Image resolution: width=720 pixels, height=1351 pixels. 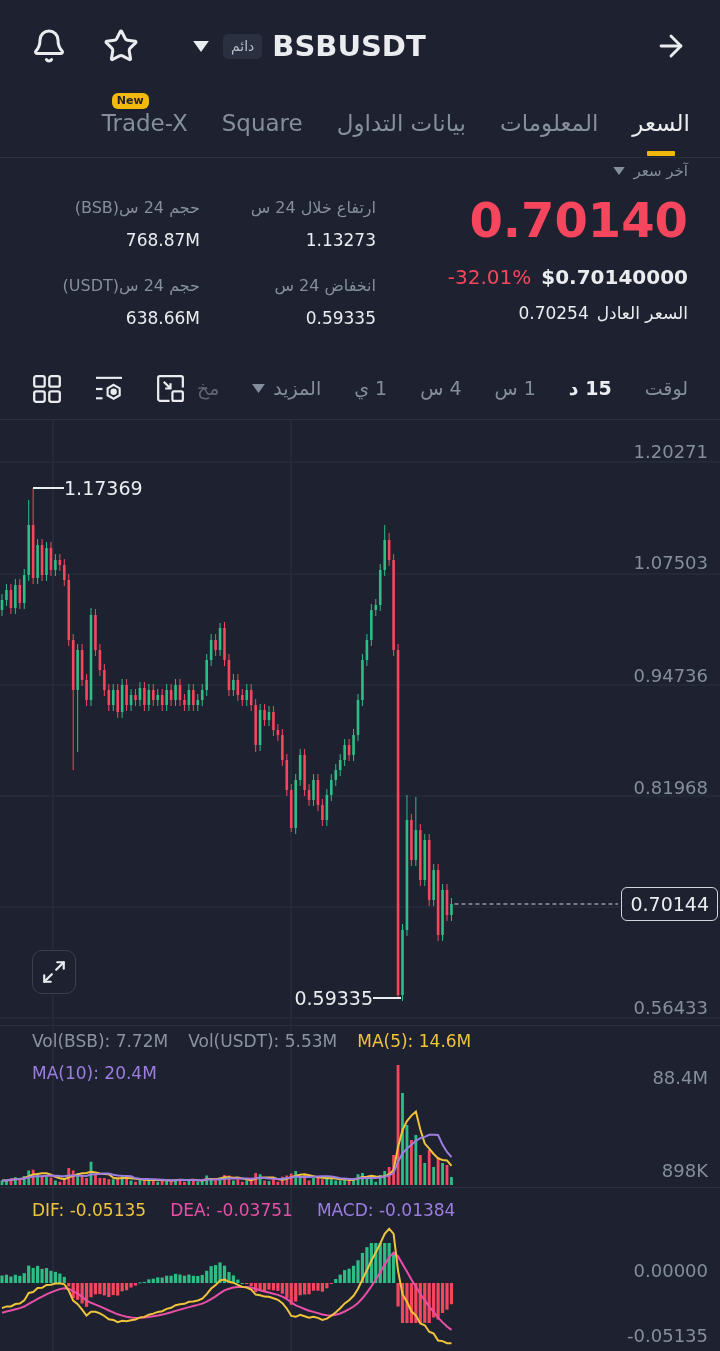 What do you see at coordinates (131, 286) in the screenshot?
I see `stat-label: حجم 24 س(USDT)` at bounding box center [131, 286].